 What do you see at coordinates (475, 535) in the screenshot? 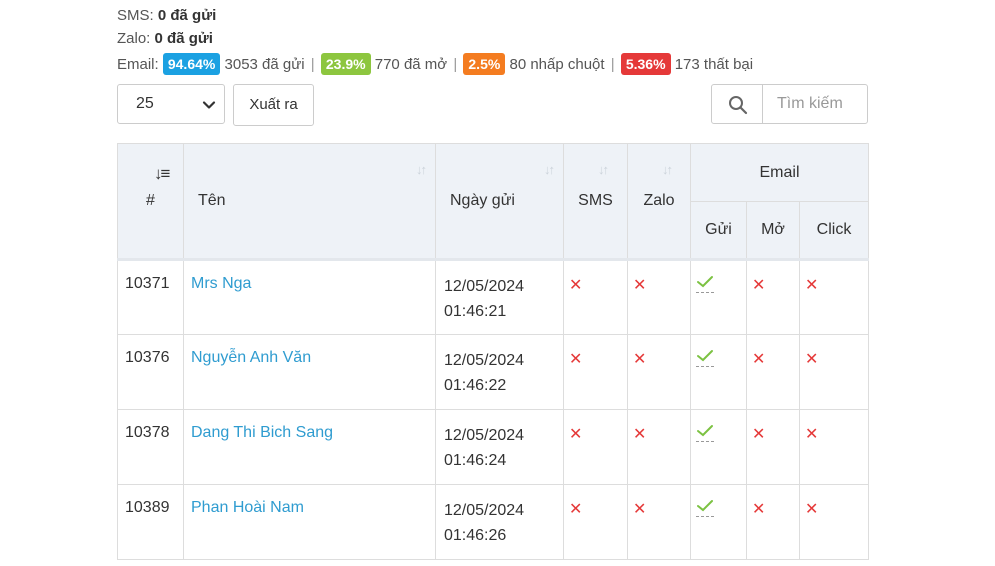
I see `send-time: 01:46:26` at bounding box center [475, 535].